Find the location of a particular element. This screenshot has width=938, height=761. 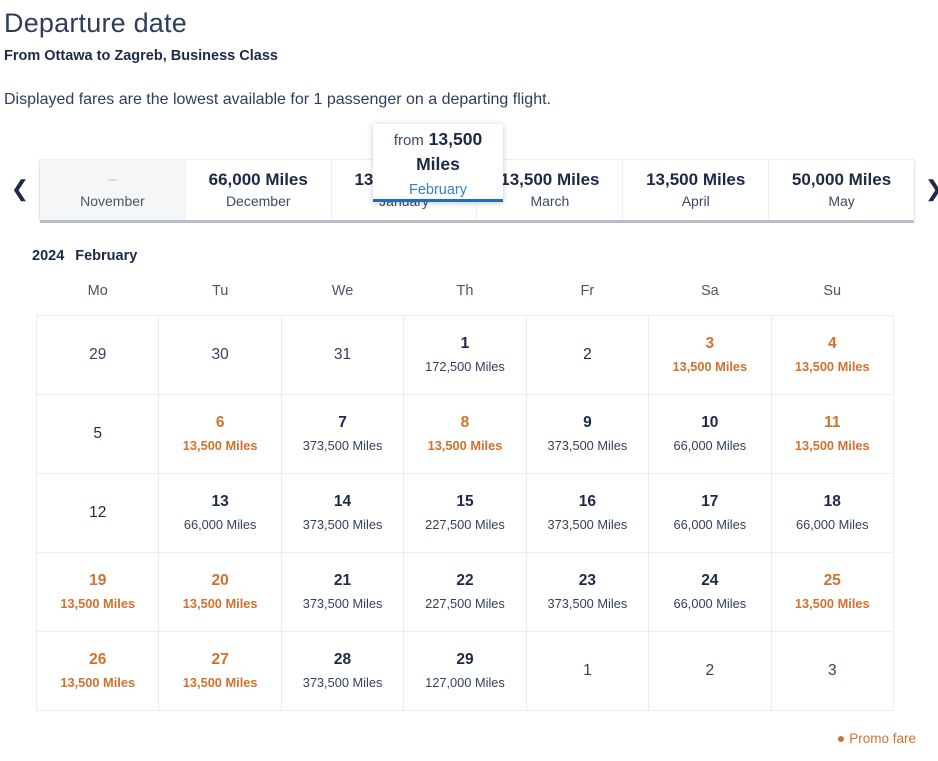

day-number: 12 is located at coordinates (98, 512).